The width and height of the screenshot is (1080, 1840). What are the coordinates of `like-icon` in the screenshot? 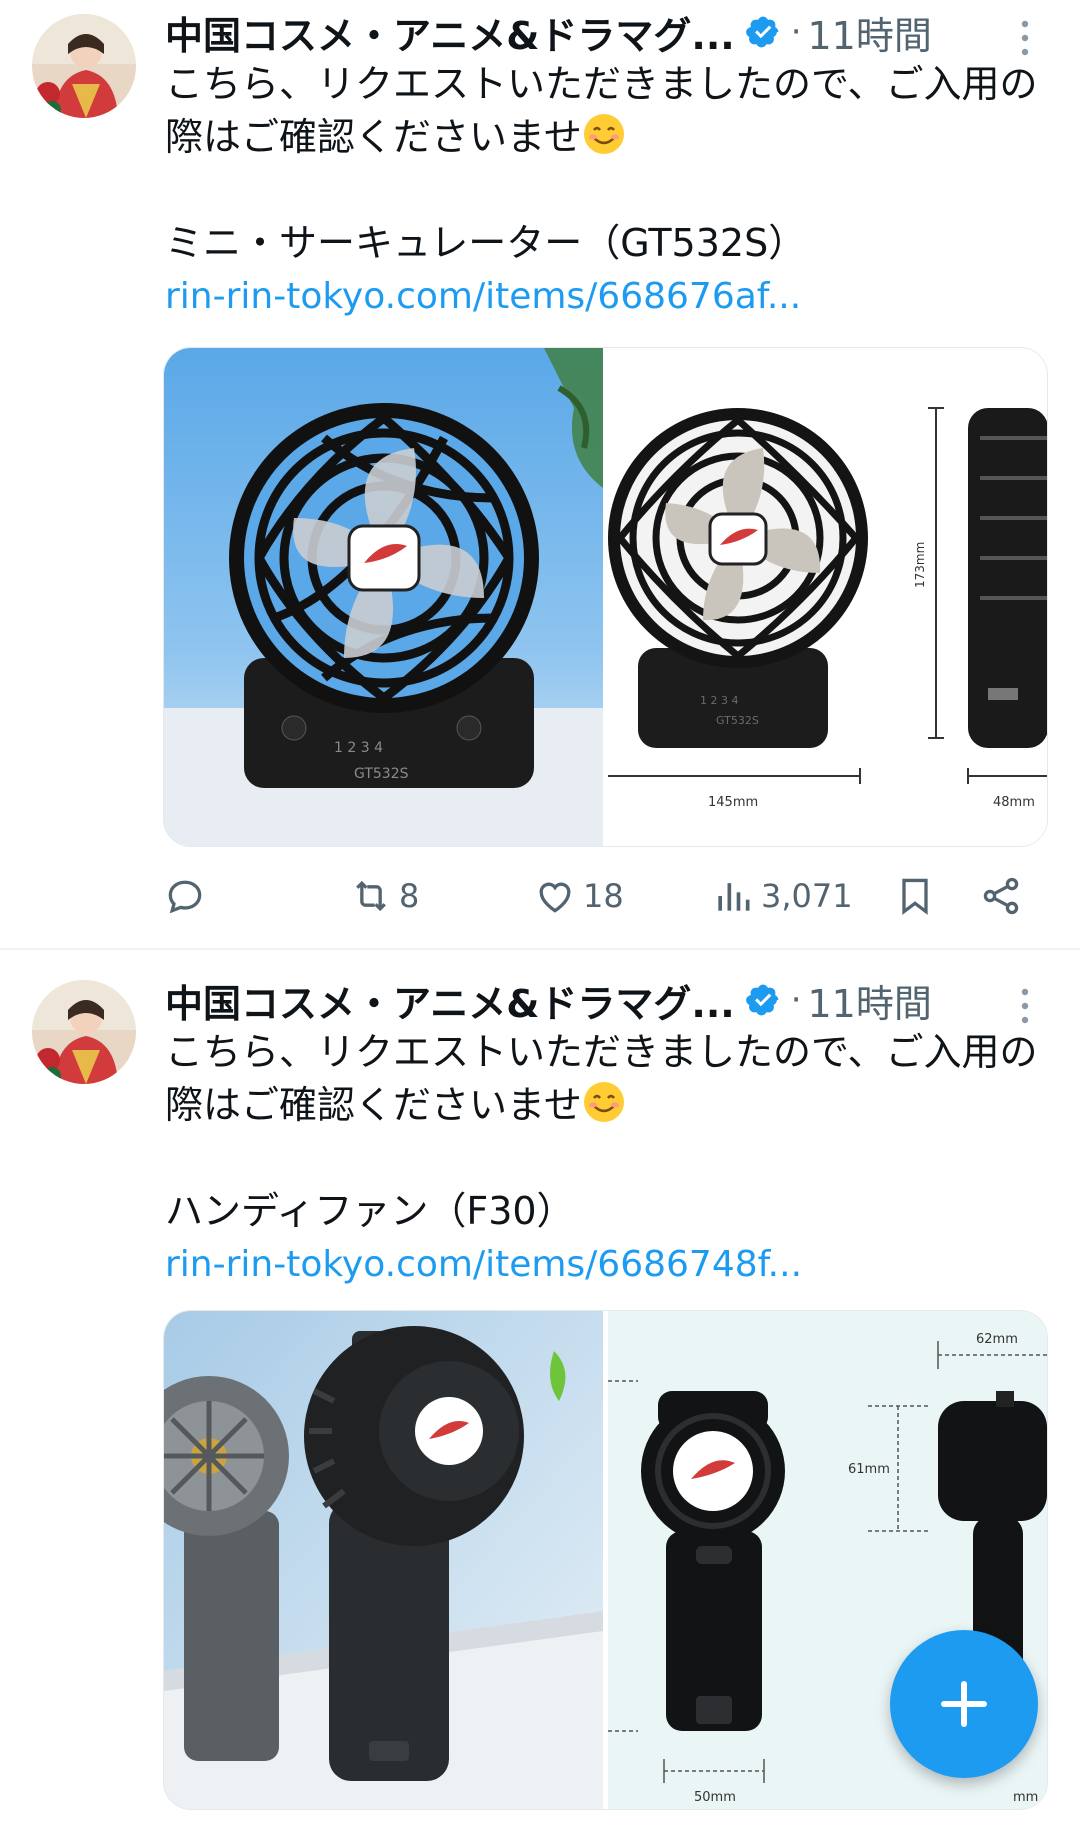 It's located at (555, 897).